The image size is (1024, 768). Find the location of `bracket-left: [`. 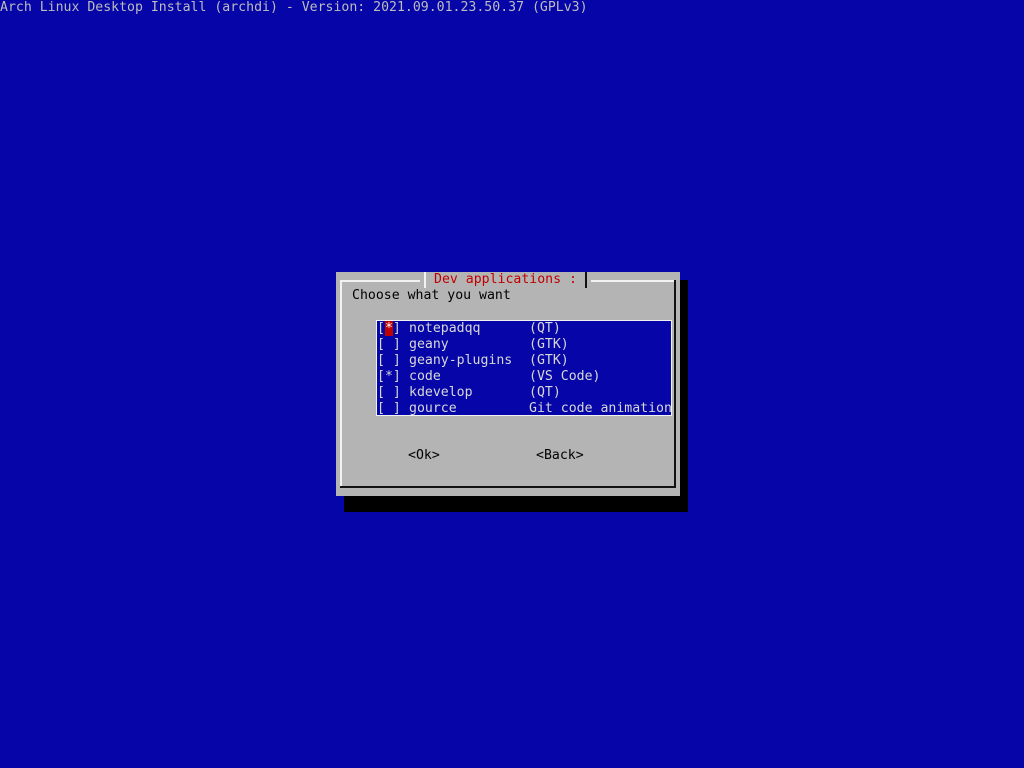

bracket-left: [ is located at coordinates (381, 328).